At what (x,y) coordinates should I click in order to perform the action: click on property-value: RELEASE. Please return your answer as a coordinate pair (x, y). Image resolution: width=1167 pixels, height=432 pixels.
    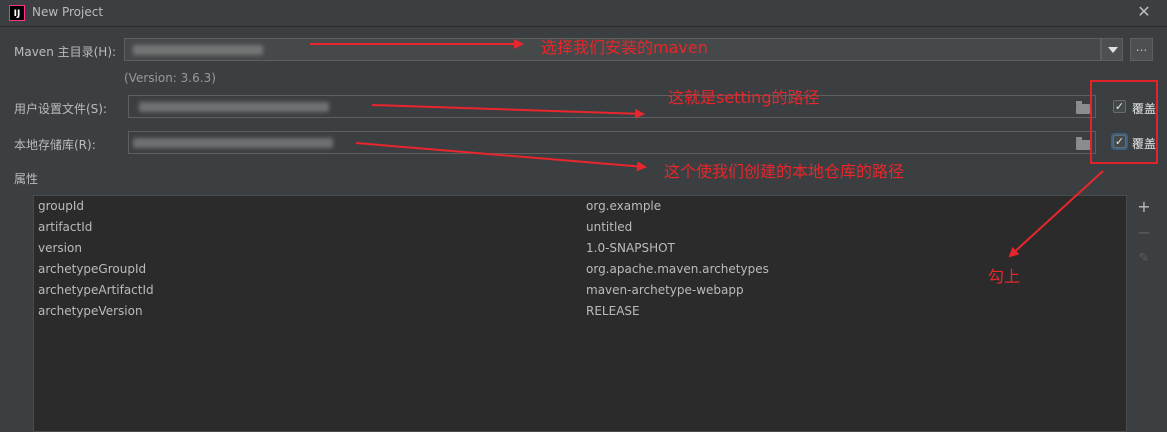
    Looking at the image, I should click on (613, 311).